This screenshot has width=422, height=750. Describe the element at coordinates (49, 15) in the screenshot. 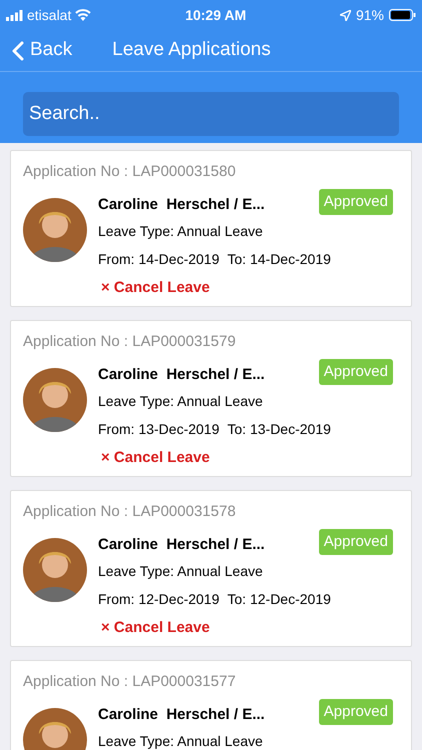

I see `carrier-name: etisalat` at that location.